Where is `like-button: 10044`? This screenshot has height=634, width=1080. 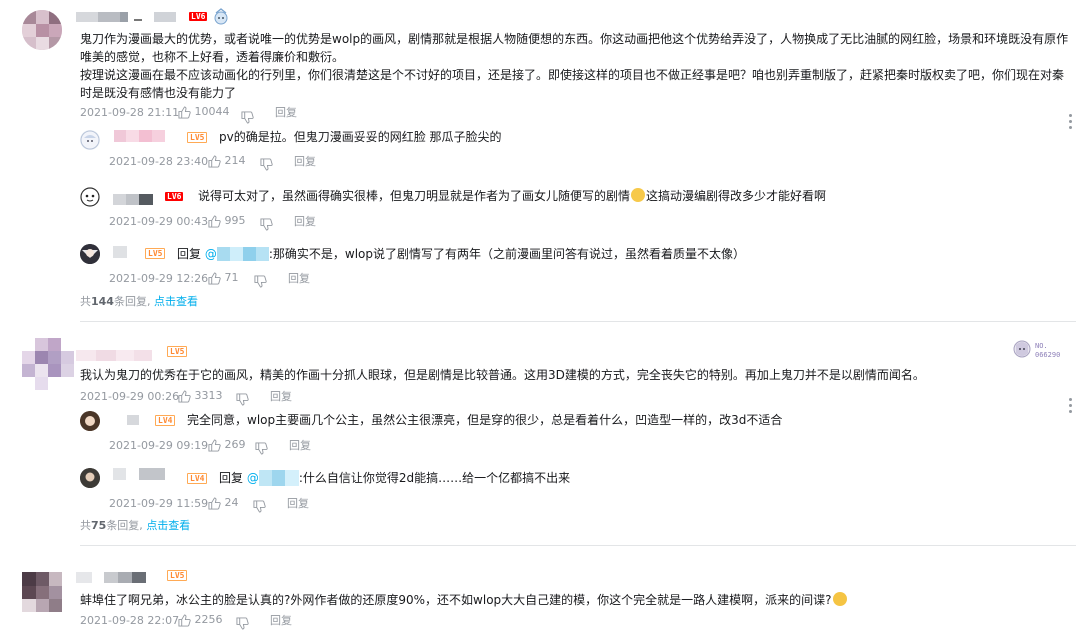
like-button: 10044 is located at coordinates (204, 112).